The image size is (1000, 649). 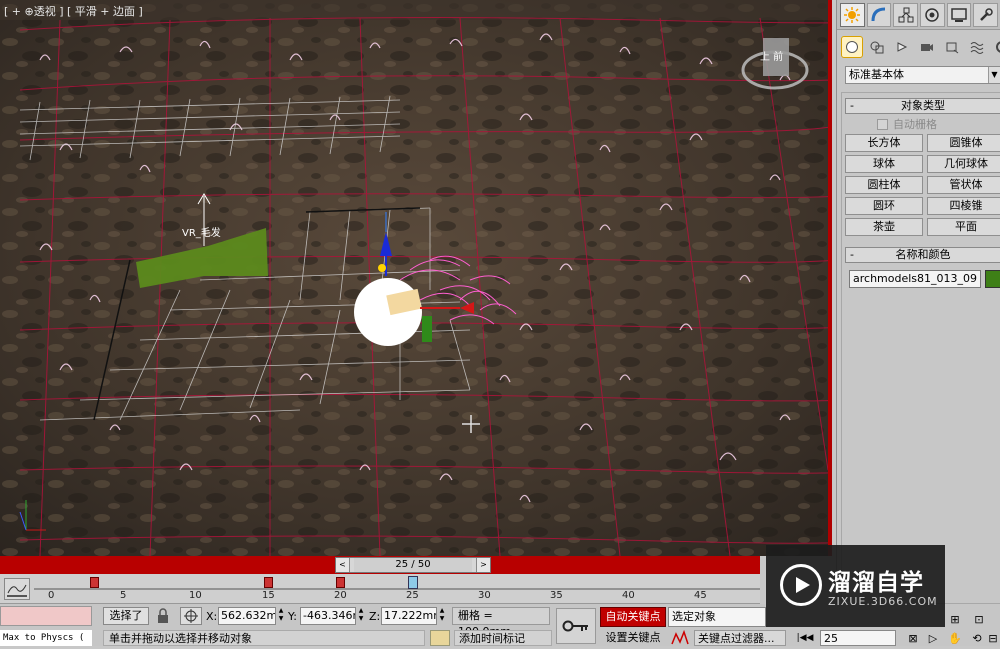 I want to click on viewport-label: [ + ⊕透视 ] [ 平滑 + 边面 ], so click(x=73, y=11).